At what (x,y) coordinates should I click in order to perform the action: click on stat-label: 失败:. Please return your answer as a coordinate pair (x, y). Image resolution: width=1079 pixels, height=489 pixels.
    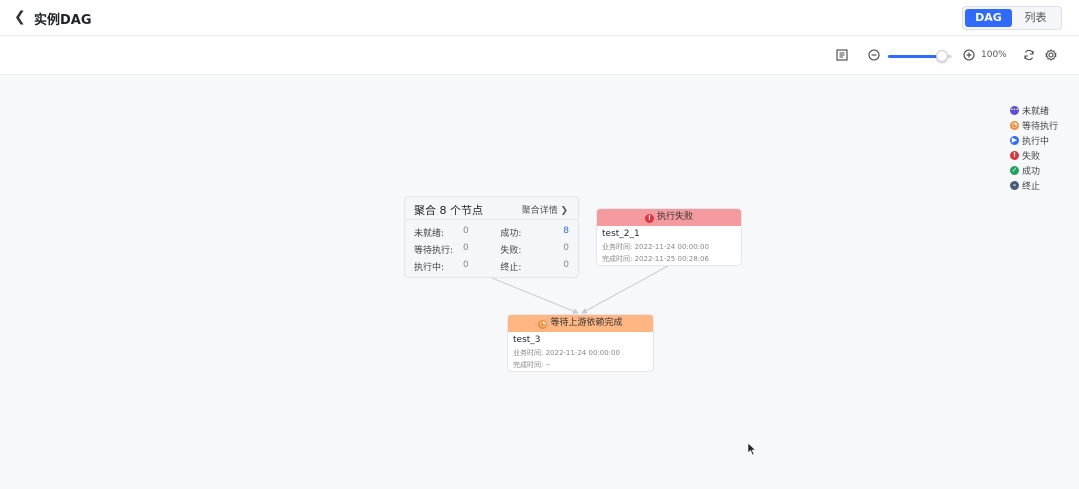
    Looking at the image, I should click on (511, 251).